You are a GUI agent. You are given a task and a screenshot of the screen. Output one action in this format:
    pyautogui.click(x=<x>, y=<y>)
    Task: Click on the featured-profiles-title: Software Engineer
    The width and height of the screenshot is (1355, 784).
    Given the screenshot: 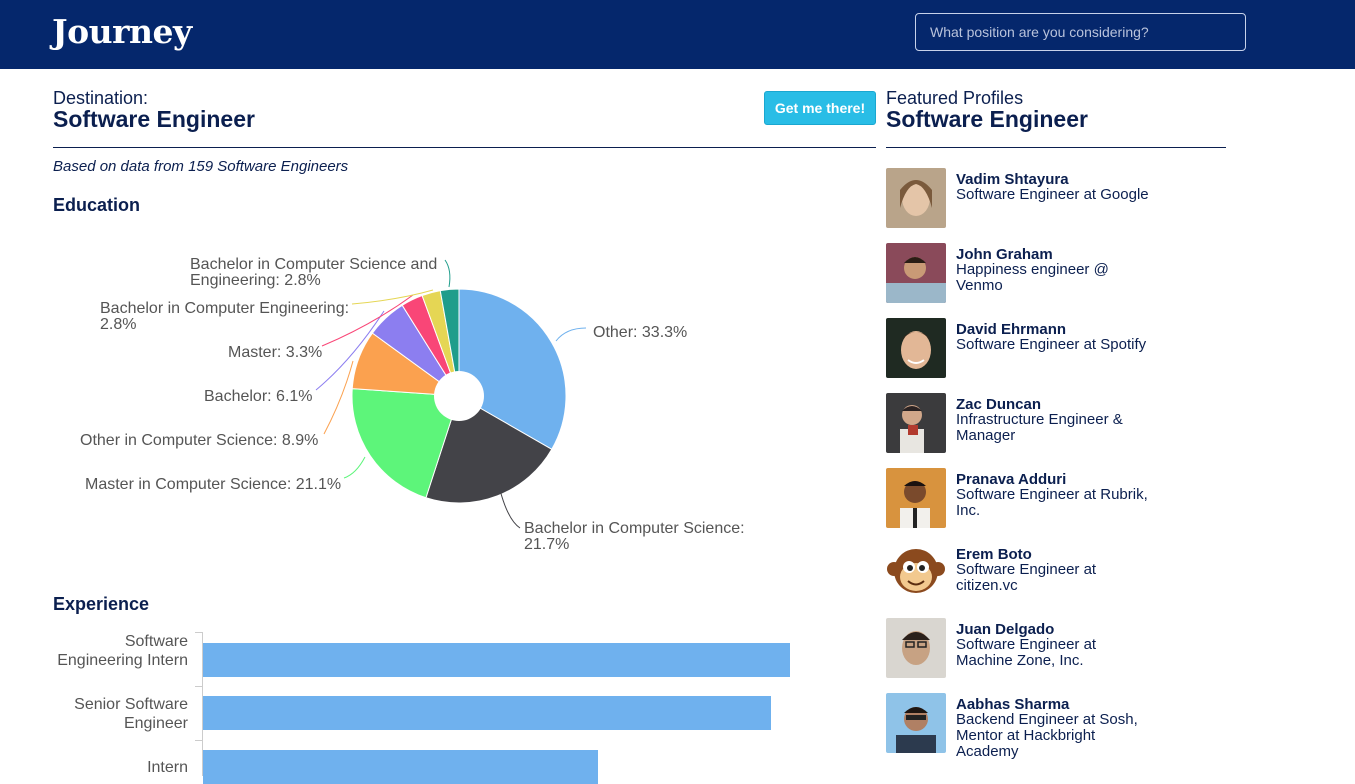 What is the action you would take?
    pyautogui.click(x=987, y=119)
    